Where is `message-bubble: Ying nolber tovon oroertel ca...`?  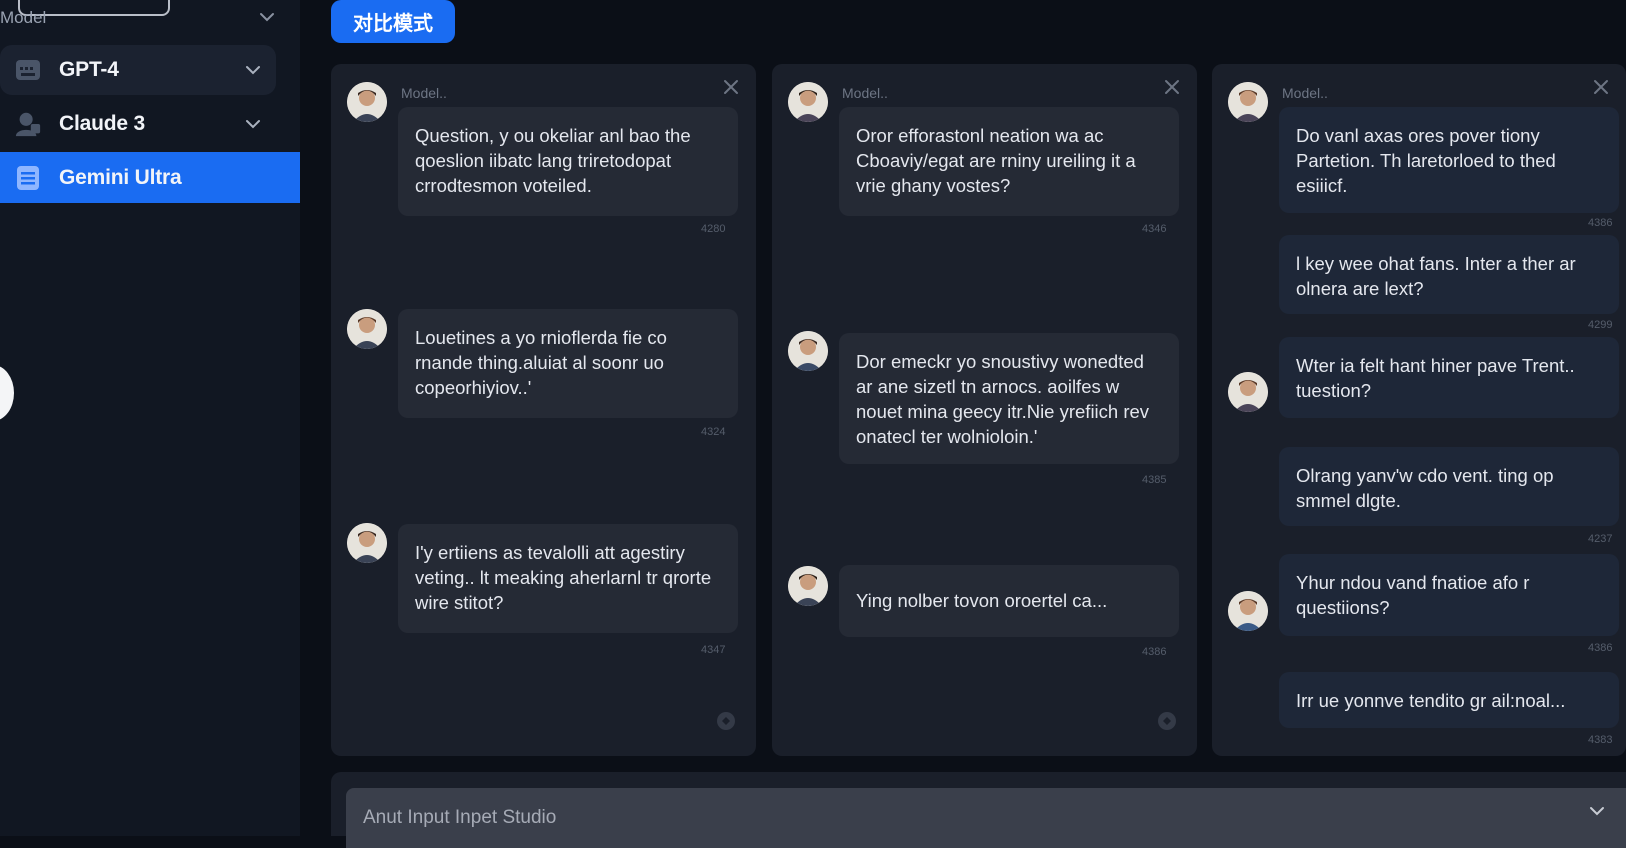 message-bubble: Ying nolber tovon oroertel ca... is located at coordinates (1009, 601).